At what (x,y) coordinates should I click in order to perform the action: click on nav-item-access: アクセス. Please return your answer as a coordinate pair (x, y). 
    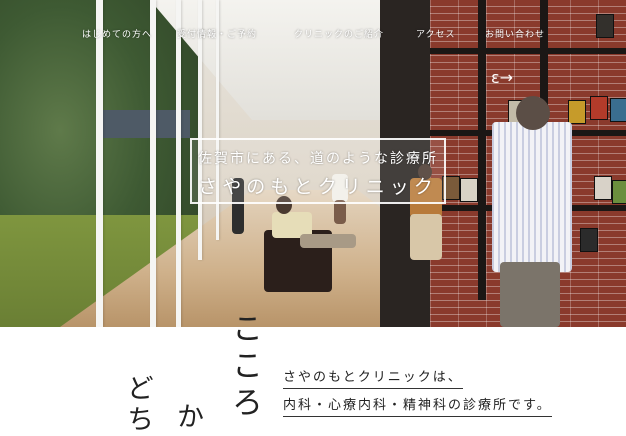
    Looking at the image, I should click on (436, 33).